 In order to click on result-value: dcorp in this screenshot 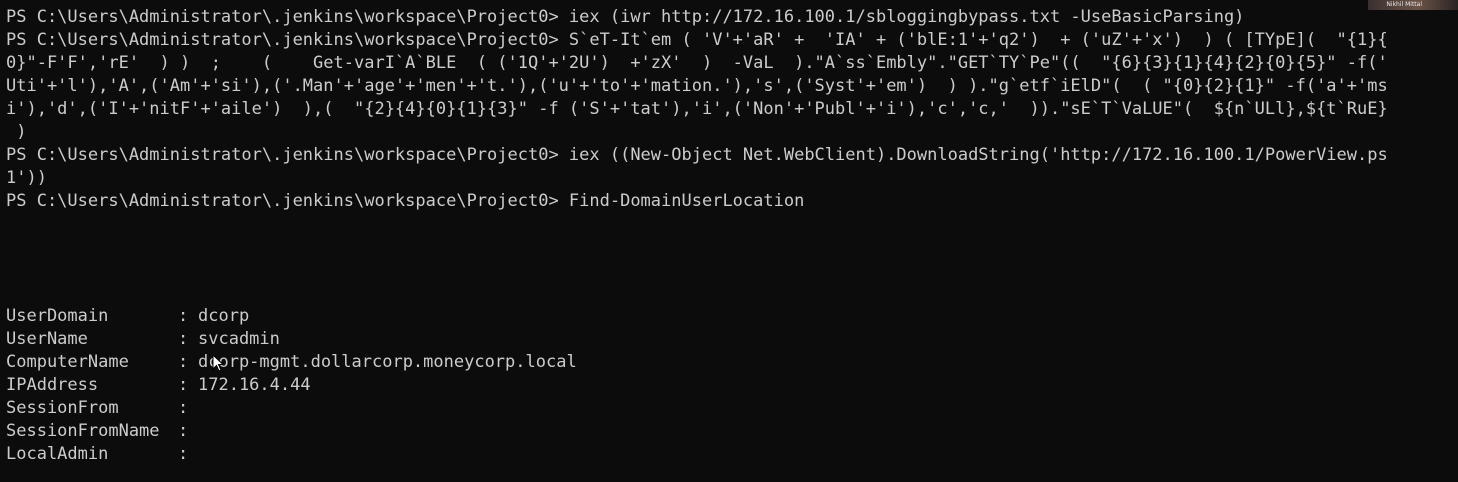, I will do `click(224, 316)`.